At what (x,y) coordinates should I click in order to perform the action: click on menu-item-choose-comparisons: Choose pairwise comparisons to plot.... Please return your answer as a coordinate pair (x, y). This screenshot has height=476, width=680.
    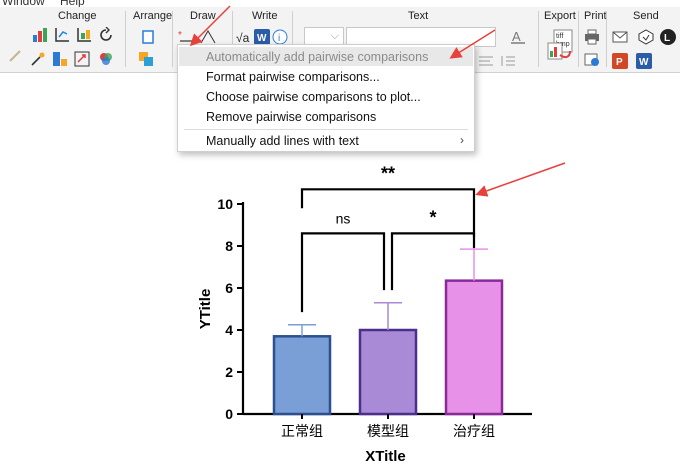
    Looking at the image, I should click on (313, 97).